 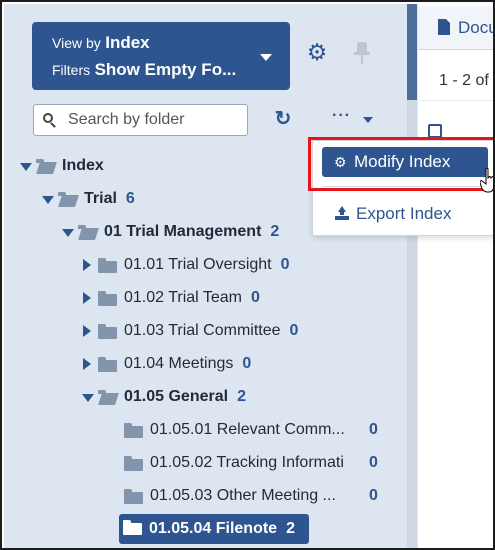 What do you see at coordinates (76, 43) in the screenshot?
I see `view-by-label: View by` at bounding box center [76, 43].